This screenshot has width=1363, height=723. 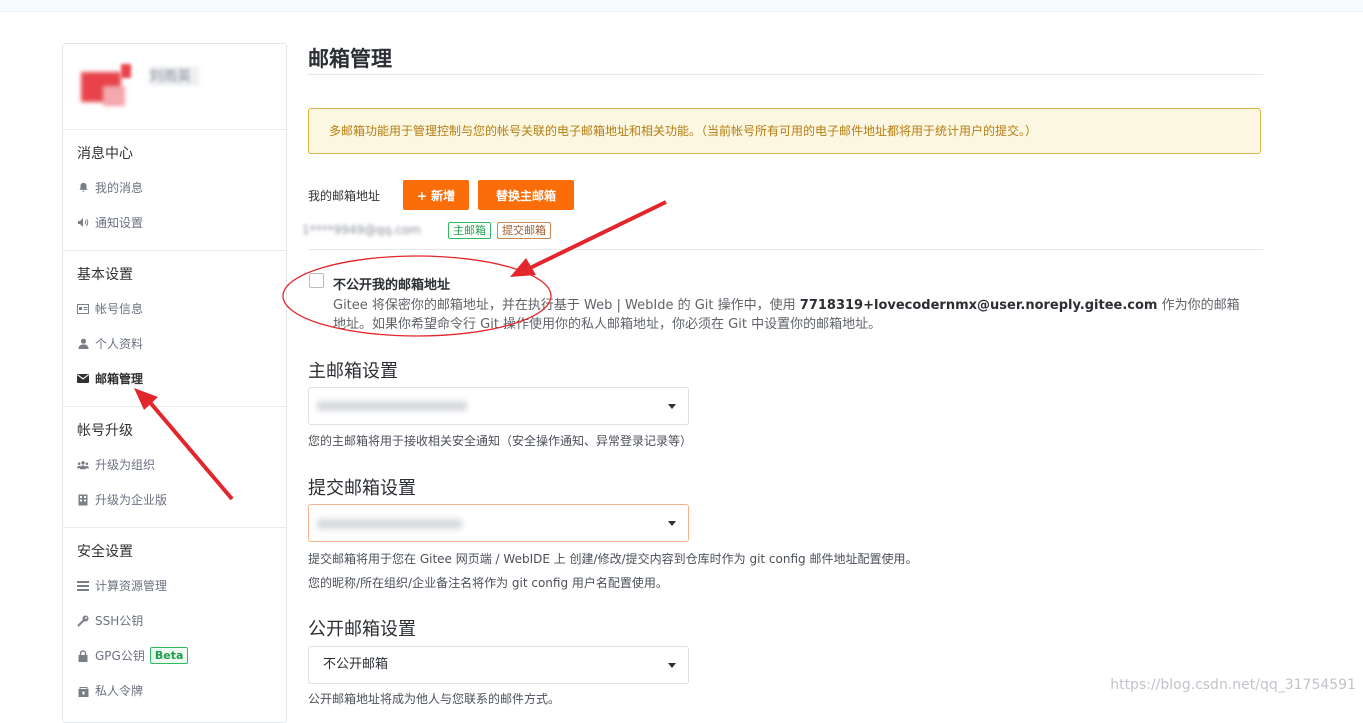 I want to click on key-icon, so click(x=83, y=621).